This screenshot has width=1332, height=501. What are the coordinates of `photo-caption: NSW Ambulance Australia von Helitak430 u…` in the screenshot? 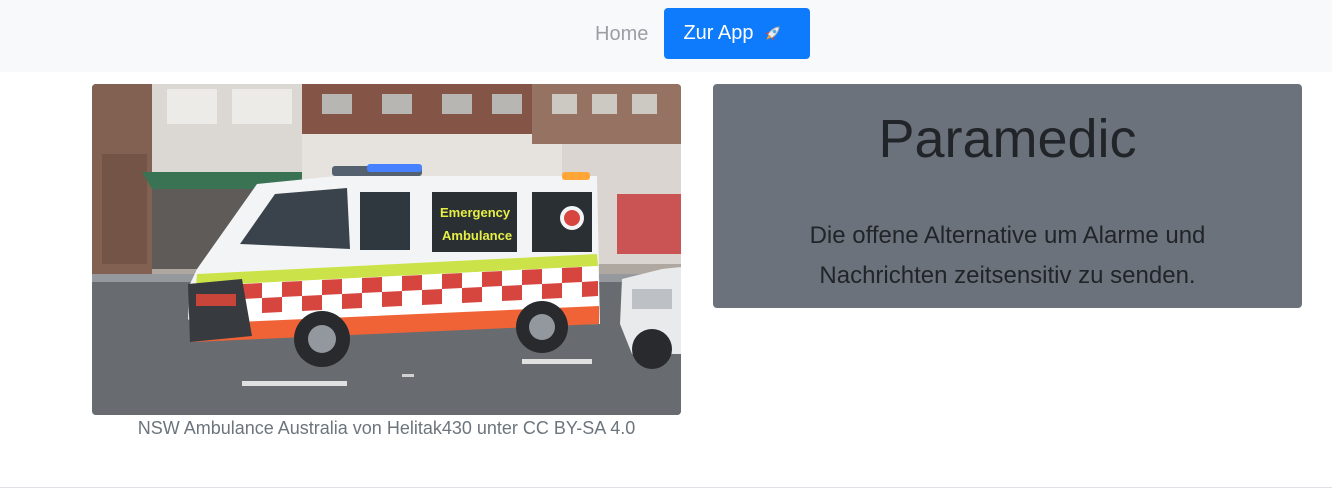 It's located at (386, 428).